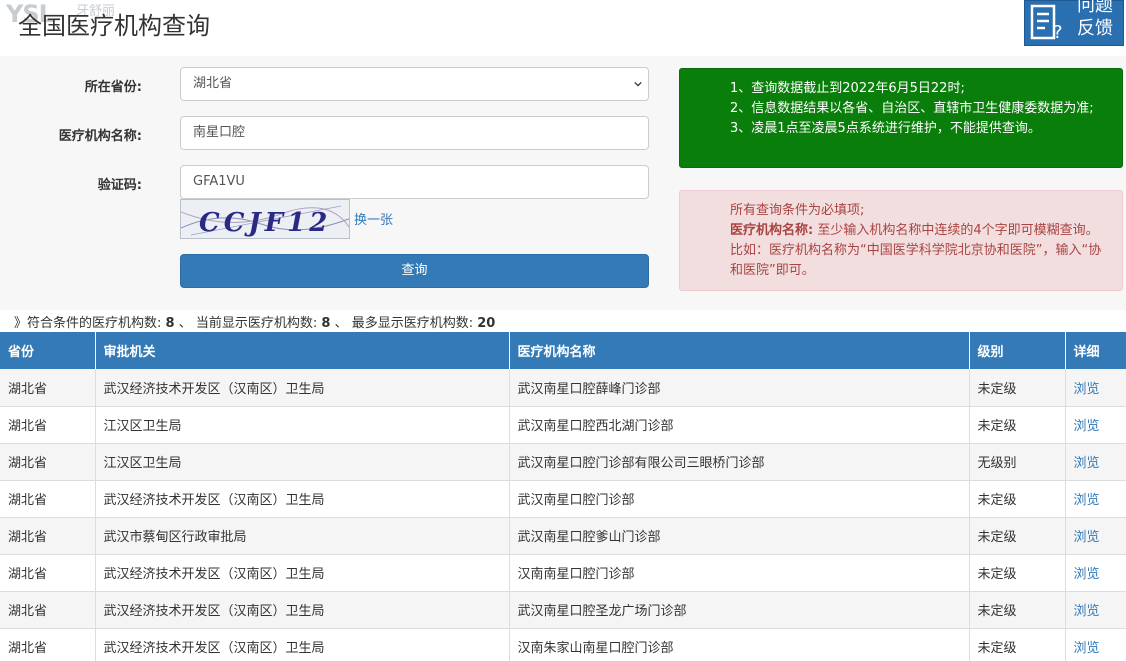  What do you see at coordinates (414, 84) in the screenshot?
I see `province-select: 湖北省` at bounding box center [414, 84].